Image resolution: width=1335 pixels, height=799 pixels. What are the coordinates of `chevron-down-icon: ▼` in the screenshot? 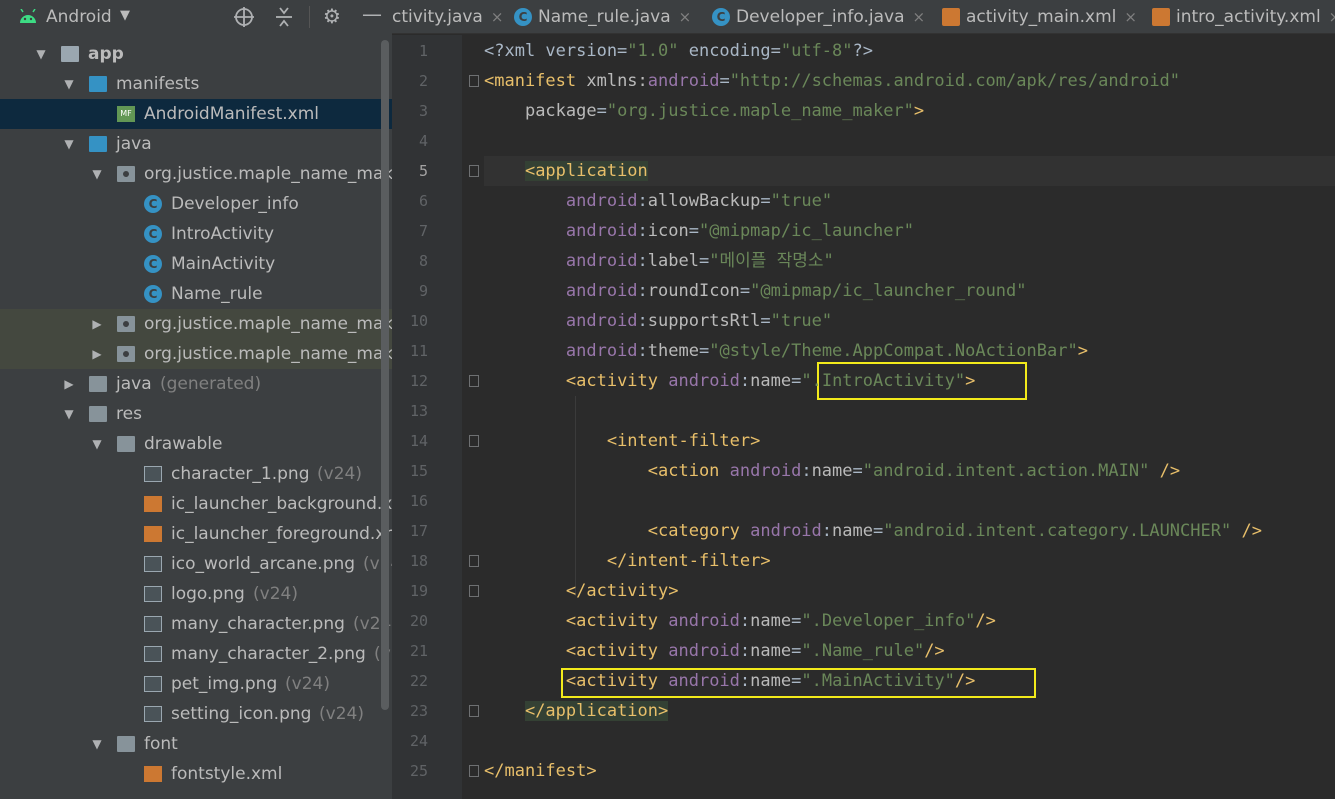 It's located at (125, 15).